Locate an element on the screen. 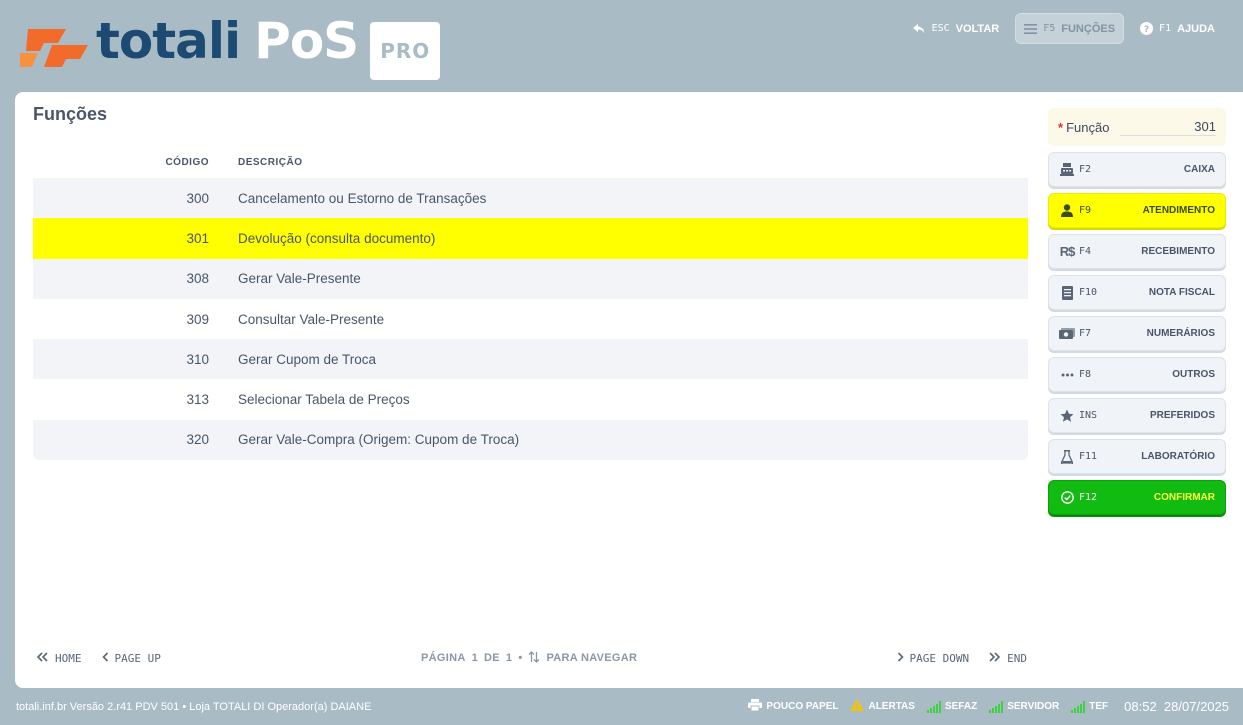 Image resolution: width=1243 pixels, height=725 pixels. double-chevron-right-icon is located at coordinates (995, 658).